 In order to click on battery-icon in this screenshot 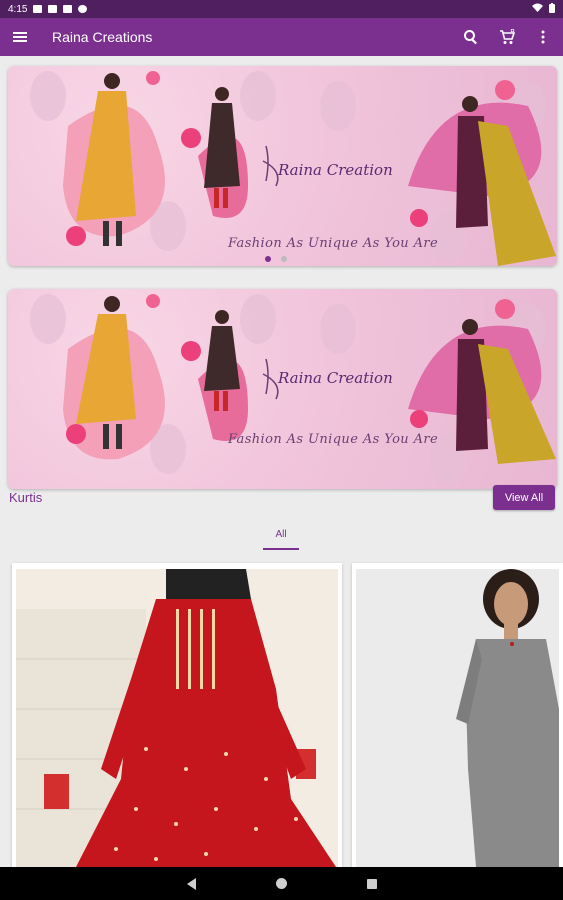, I will do `click(552, 9)`.